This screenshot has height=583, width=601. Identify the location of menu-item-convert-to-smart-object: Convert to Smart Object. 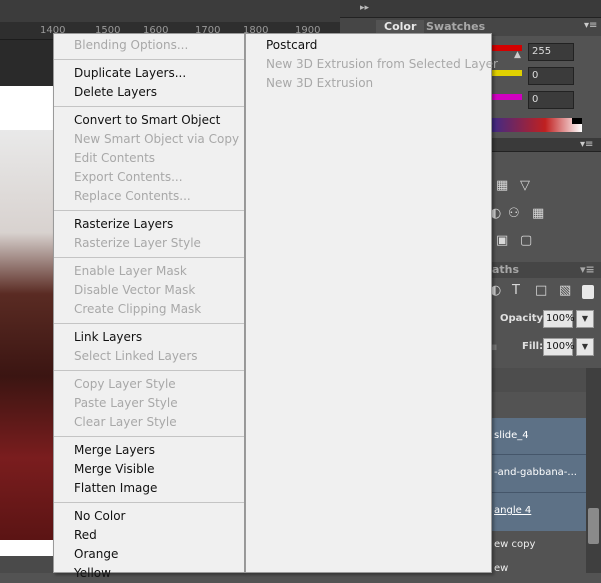
(147, 120).